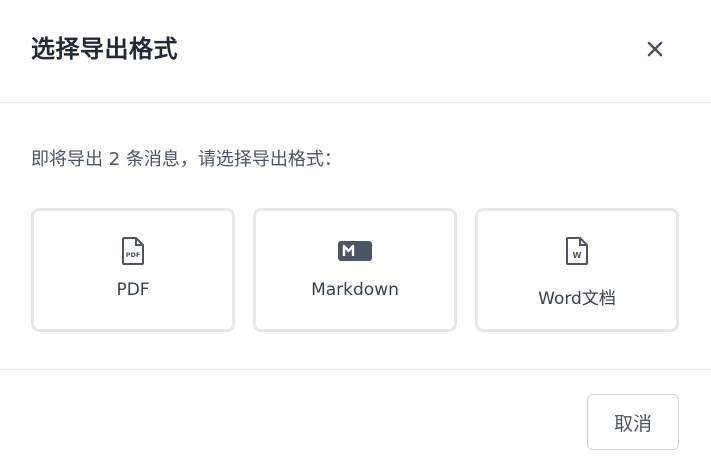 The width and height of the screenshot is (711, 463). What do you see at coordinates (133, 290) in the screenshot?
I see `option-label-pdf: PDF` at bounding box center [133, 290].